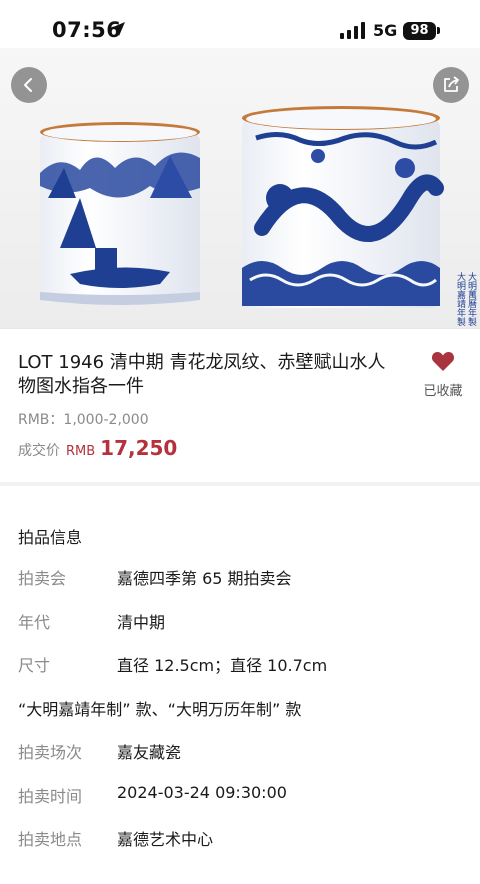 The width and height of the screenshot is (480, 884). What do you see at coordinates (50, 537) in the screenshot?
I see `section-title: 拍品信息` at bounding box center [50, 537].